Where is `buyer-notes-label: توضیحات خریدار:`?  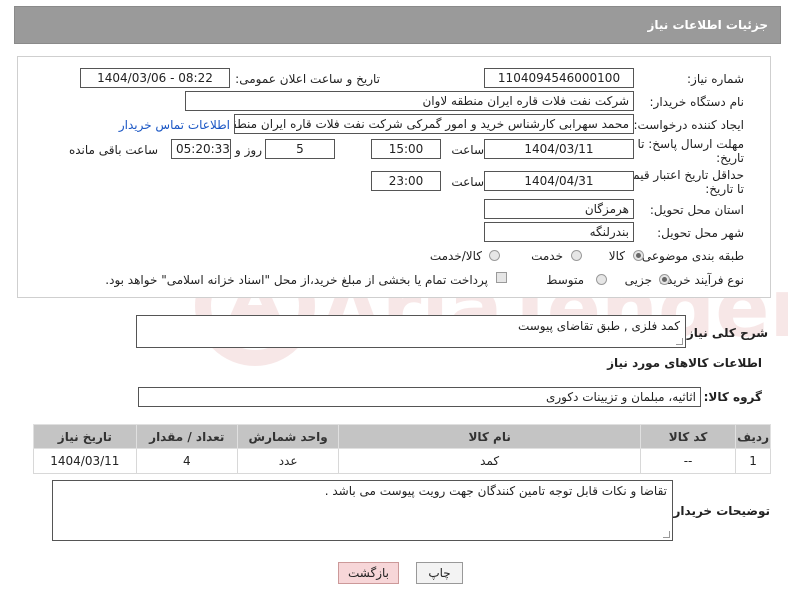 buyer-notes-label: توضیحات خریدار: is located at coordinates (719, 511).